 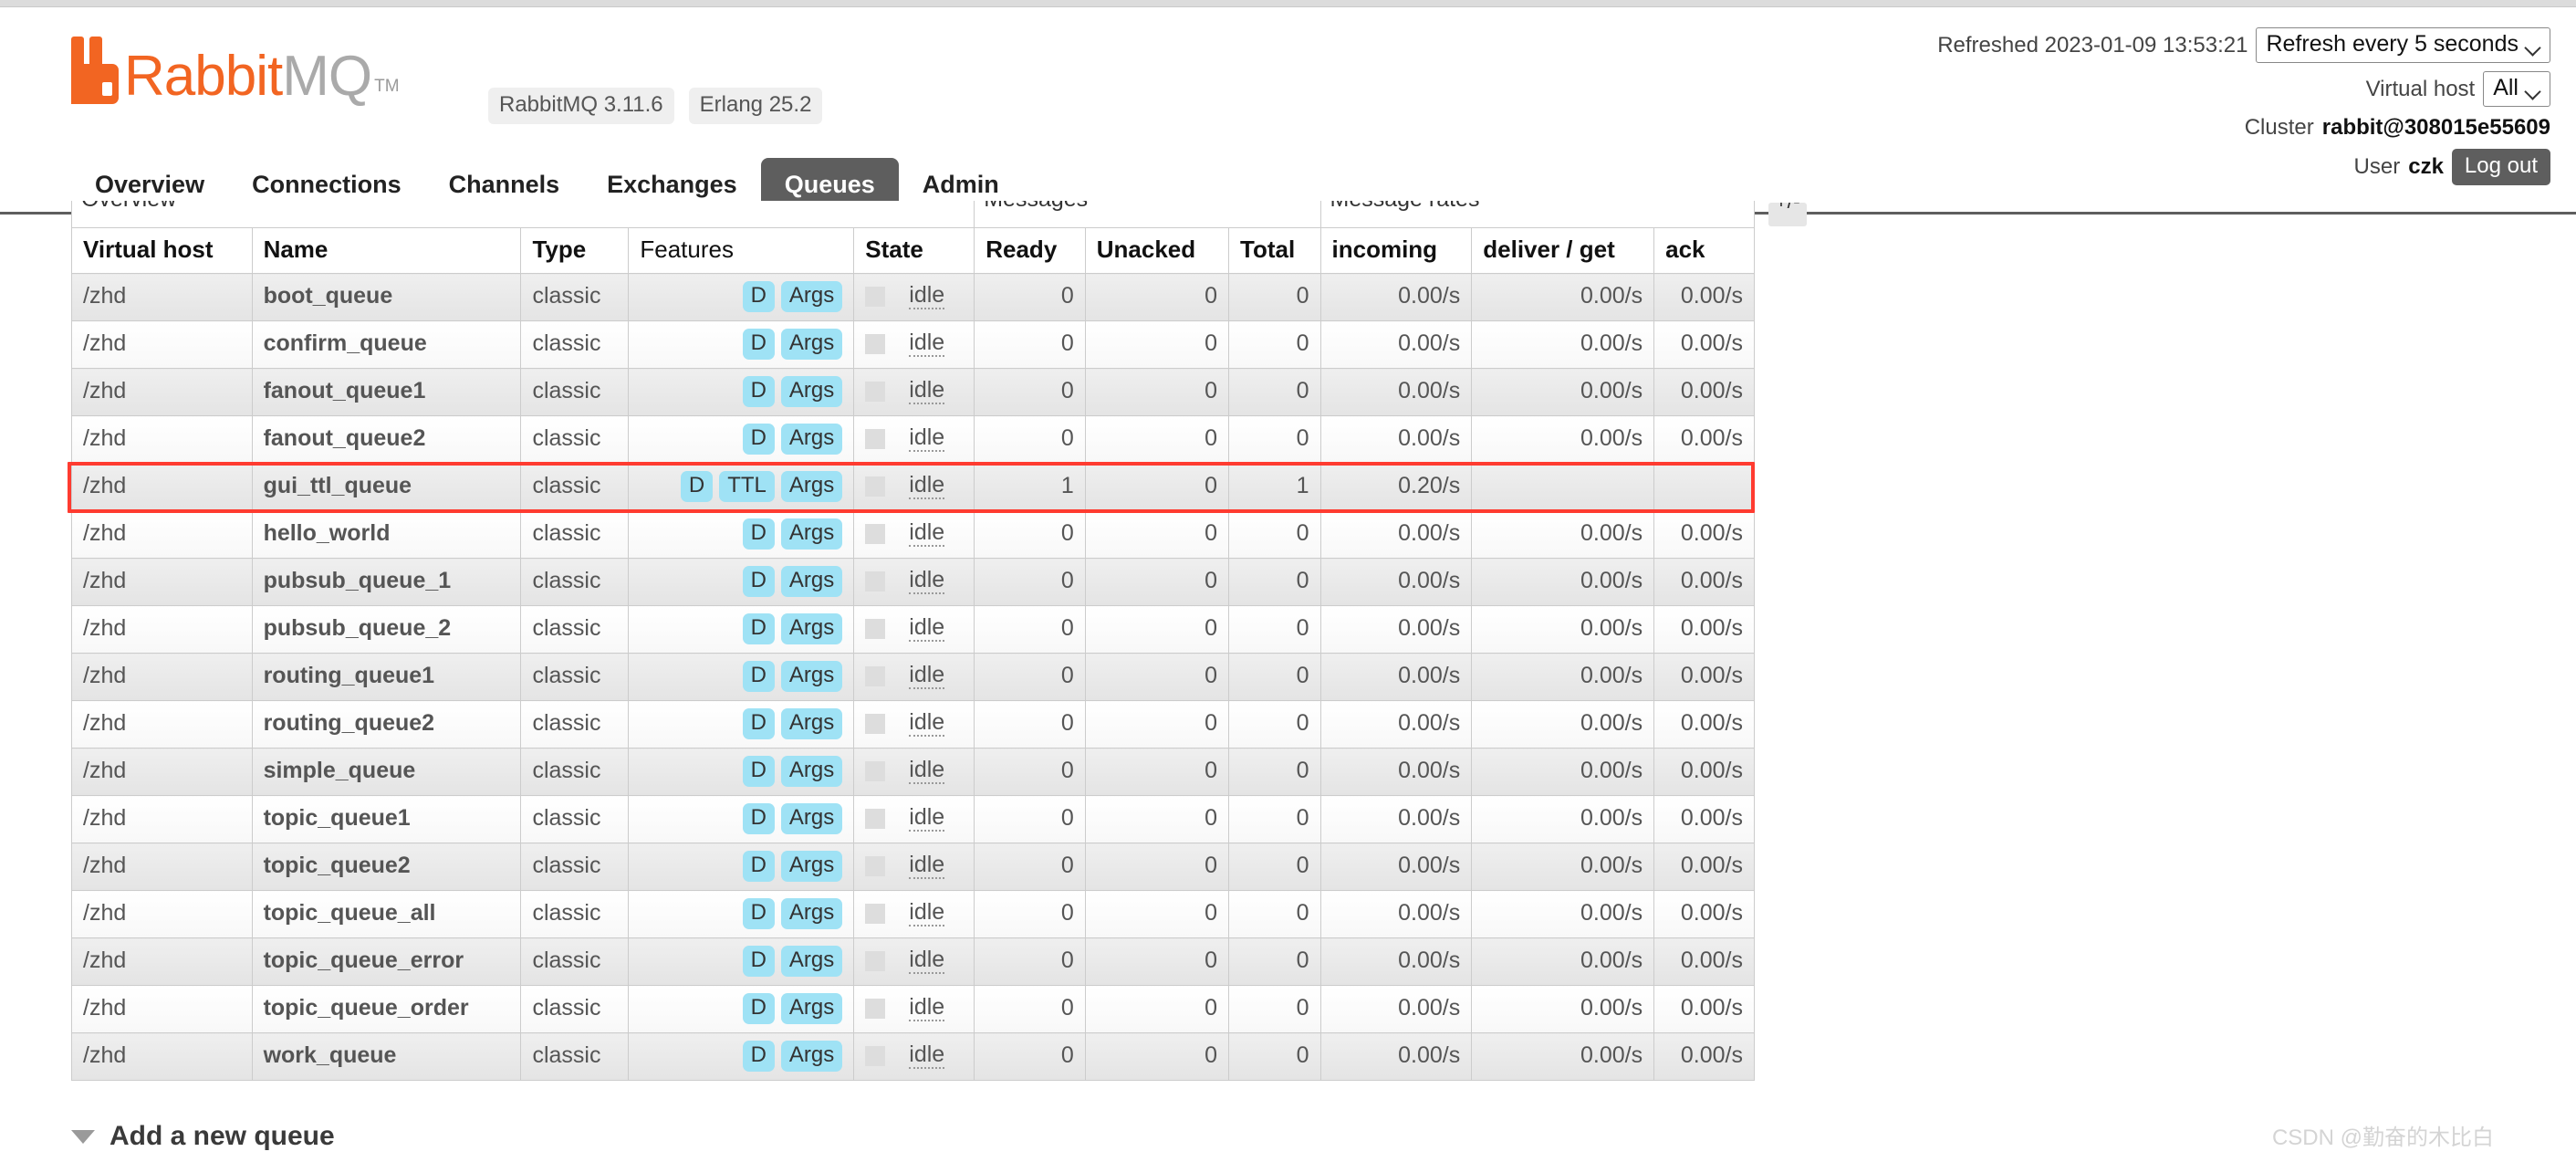 What do you see at coordinates (222, 1136) in the screenshot?
I see `add-new-queue-label: Add a new queue` at bounding box center [222, 1136].